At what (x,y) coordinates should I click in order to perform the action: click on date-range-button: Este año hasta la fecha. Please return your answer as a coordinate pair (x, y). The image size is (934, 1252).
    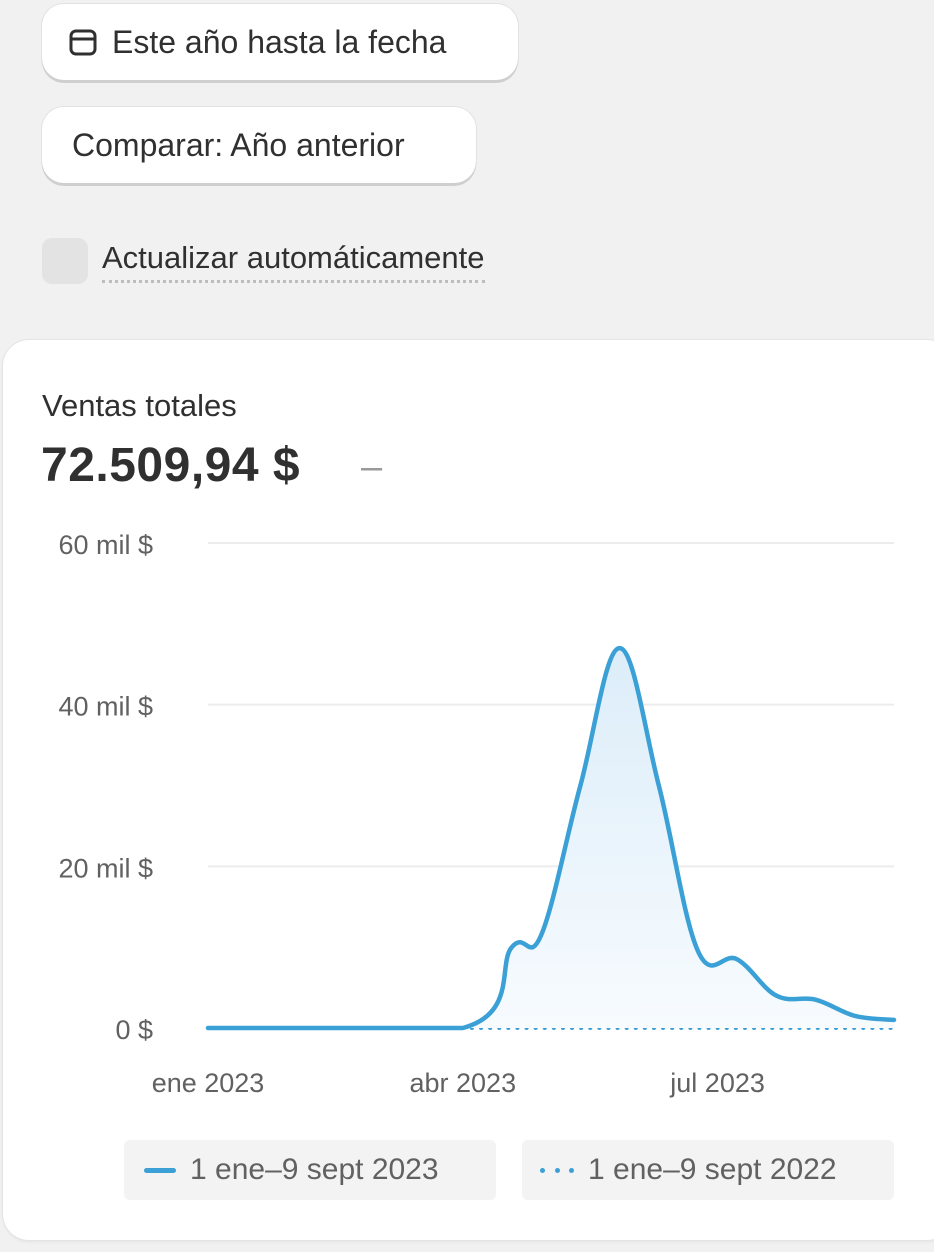
    Looking at the image, I should click on (280, 42).